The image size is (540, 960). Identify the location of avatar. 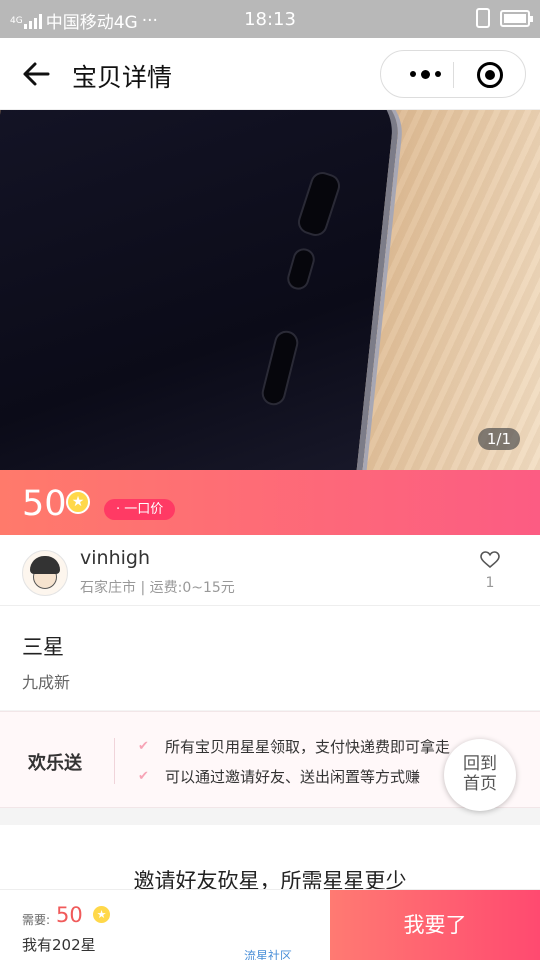
(45, 573).